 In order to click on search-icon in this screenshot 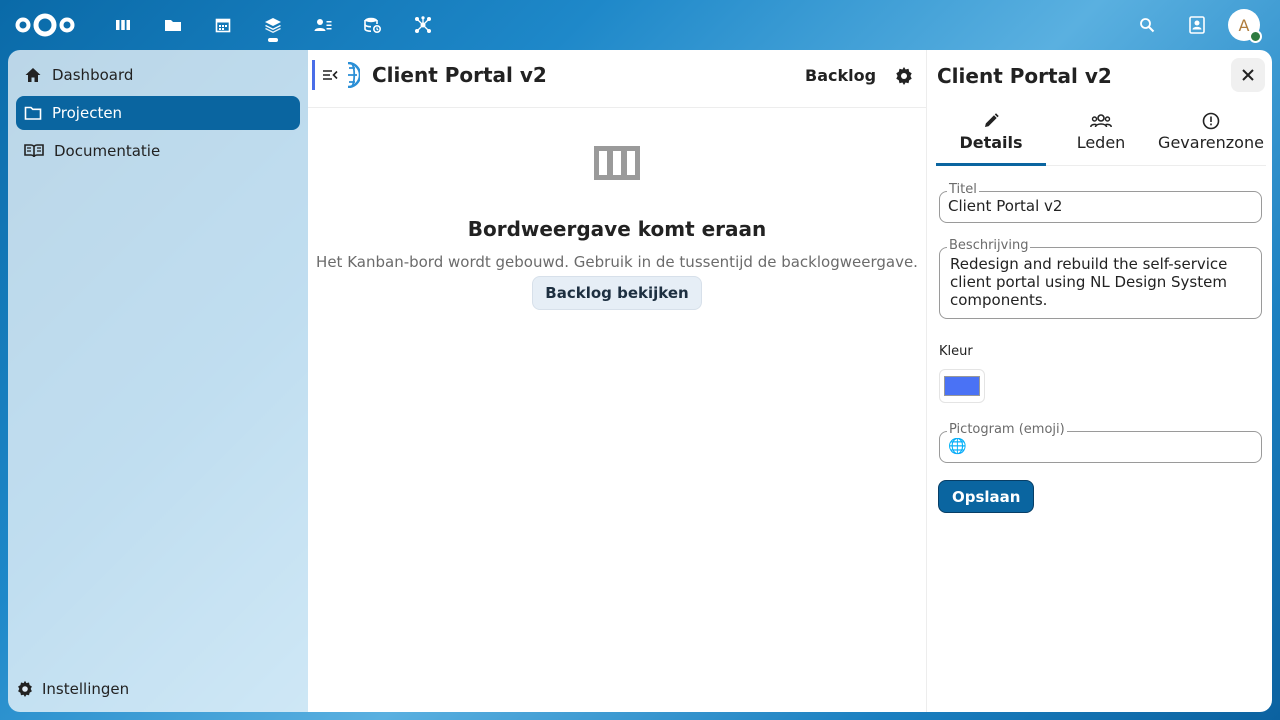, I will do `click(1147, 25)`.